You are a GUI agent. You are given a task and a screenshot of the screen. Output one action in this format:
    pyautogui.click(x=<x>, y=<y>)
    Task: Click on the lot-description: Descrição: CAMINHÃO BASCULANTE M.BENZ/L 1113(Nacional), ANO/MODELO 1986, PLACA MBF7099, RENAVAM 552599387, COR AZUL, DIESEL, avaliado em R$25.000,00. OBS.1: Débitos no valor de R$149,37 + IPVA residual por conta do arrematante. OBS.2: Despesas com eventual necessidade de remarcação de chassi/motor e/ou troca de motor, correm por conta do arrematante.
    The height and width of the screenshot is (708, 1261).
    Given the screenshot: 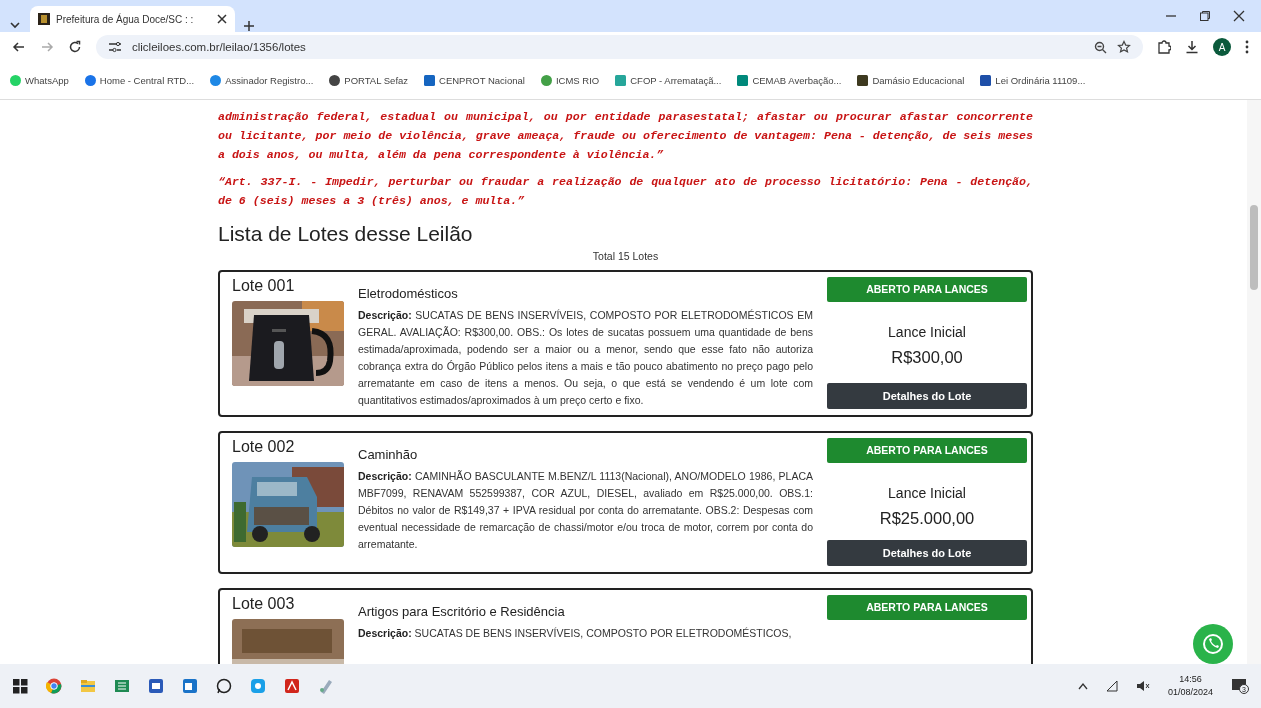 What is the action you would take?
    pyautogui.click(x=585, y=510)
    